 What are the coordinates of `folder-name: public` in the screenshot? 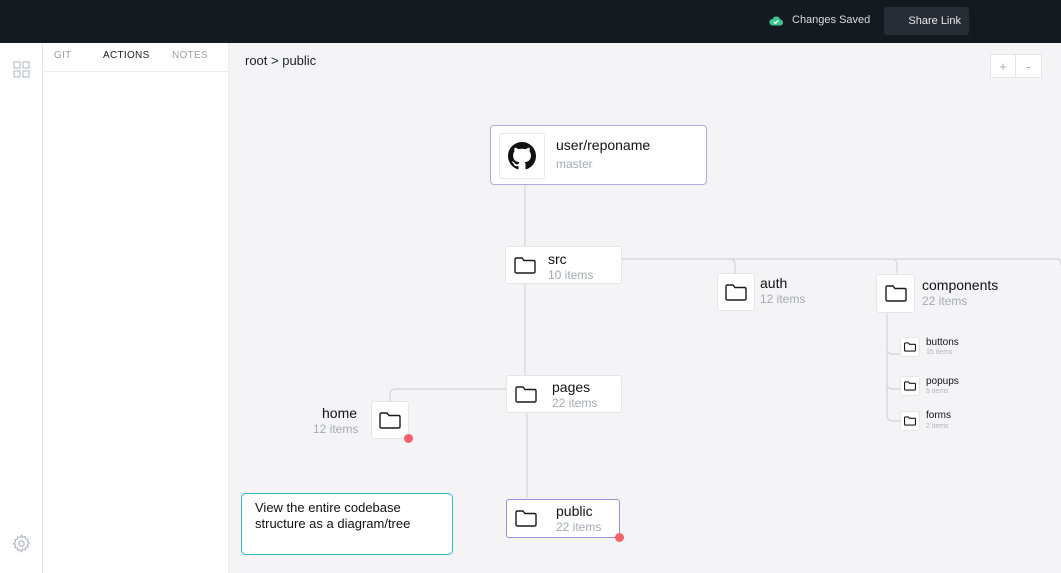 It's located at (574, 511).